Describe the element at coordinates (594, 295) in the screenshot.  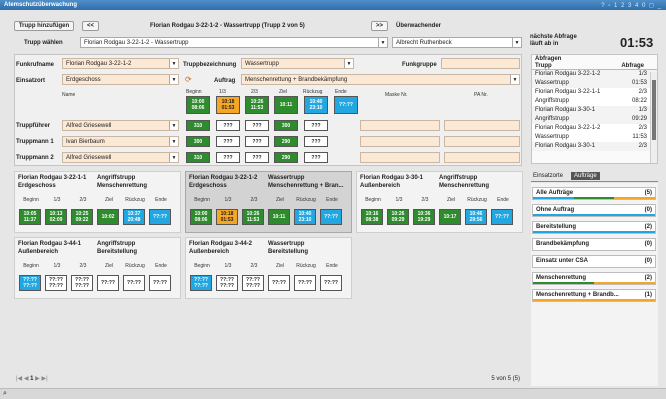
I see `auftrag-filter-item: Menschenrettung + Brandb... (1)` at that location.